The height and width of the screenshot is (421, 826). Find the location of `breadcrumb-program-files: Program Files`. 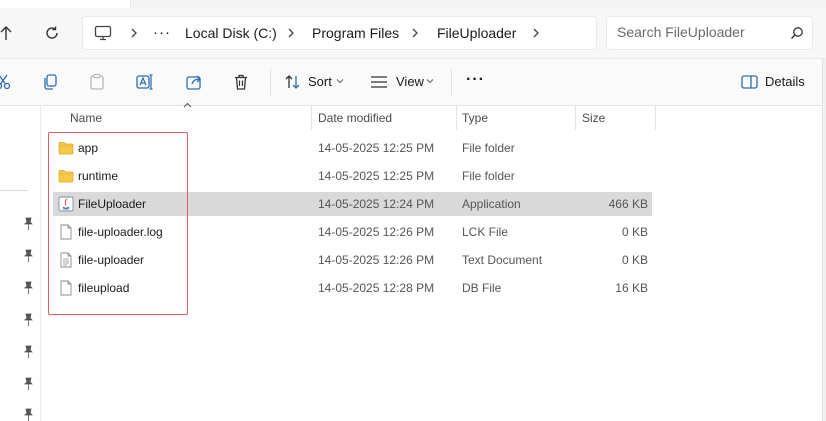

breadcrumb-program-files: Program Files is located at coordinates (355, 33).